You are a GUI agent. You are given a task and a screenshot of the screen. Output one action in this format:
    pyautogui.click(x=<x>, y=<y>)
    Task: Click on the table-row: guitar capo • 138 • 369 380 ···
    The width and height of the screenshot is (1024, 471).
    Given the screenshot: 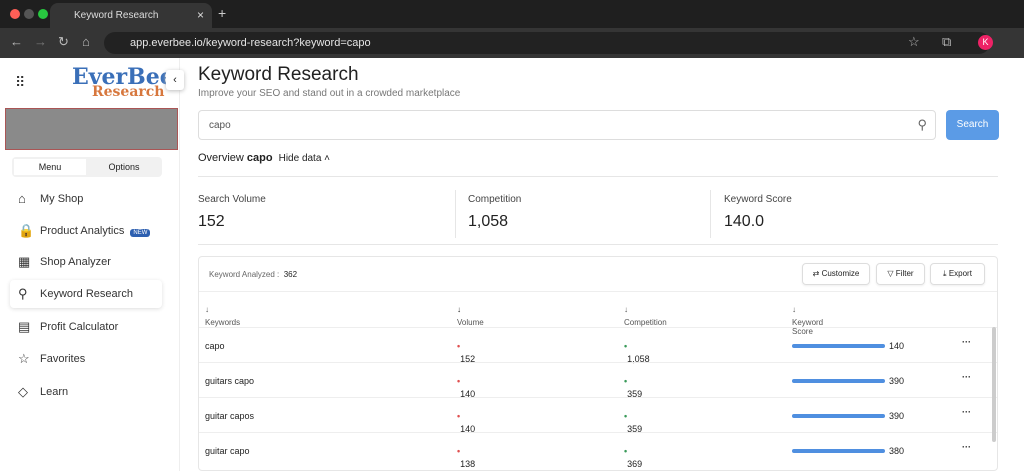 What is the action you would take?
    pyautogui.click(x=598, y=450)
    